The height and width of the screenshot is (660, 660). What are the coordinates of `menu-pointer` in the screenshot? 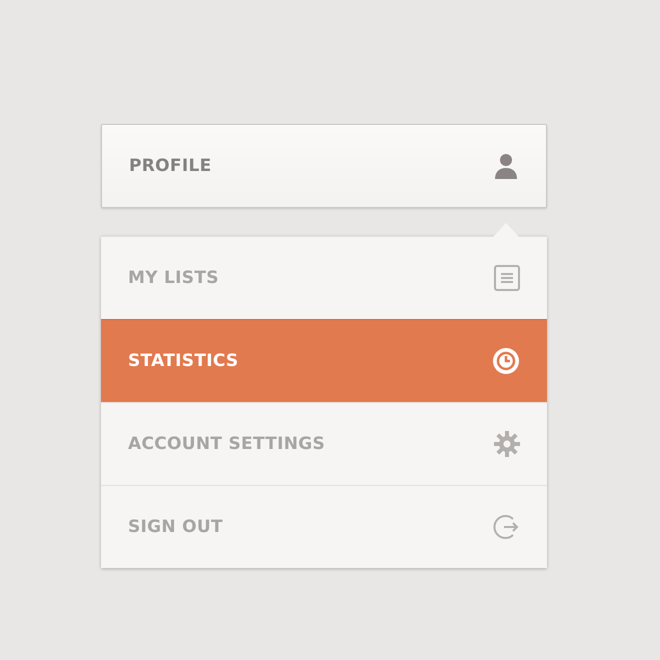 It's located at (506, 229).